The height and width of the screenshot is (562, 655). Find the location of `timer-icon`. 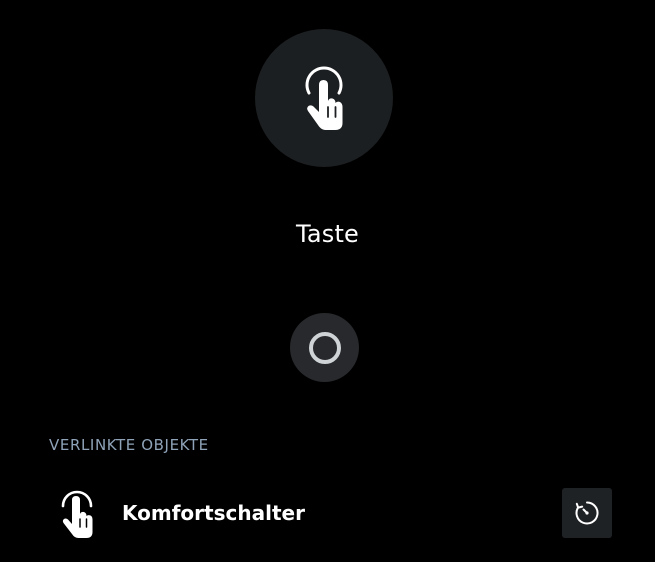

timer-icon is located at coordinates (587, 513).